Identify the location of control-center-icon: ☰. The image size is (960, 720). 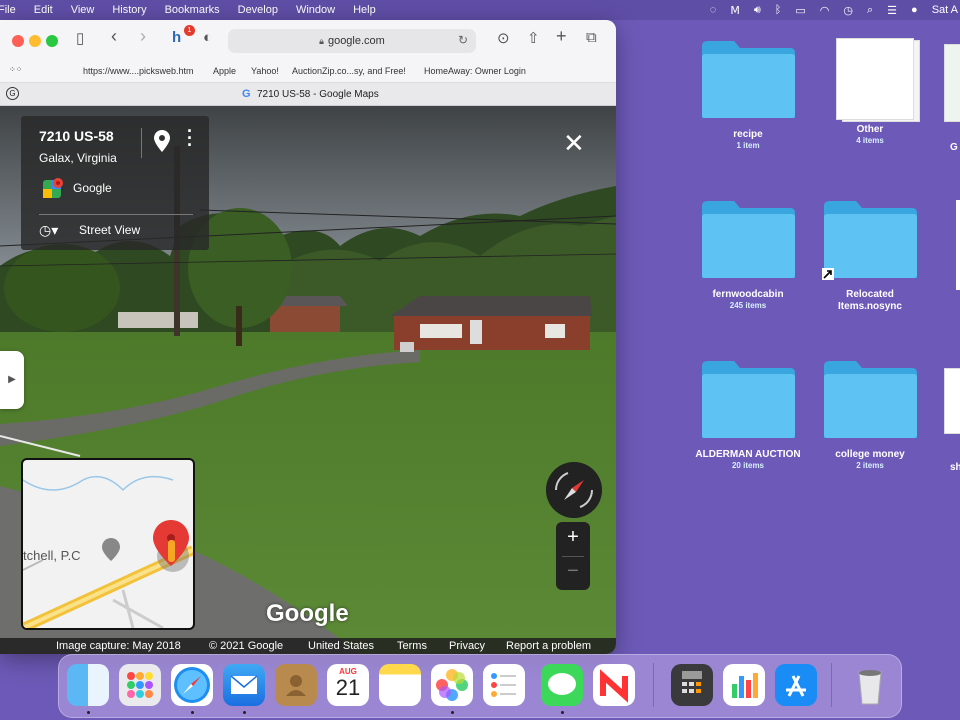
(892, 10).